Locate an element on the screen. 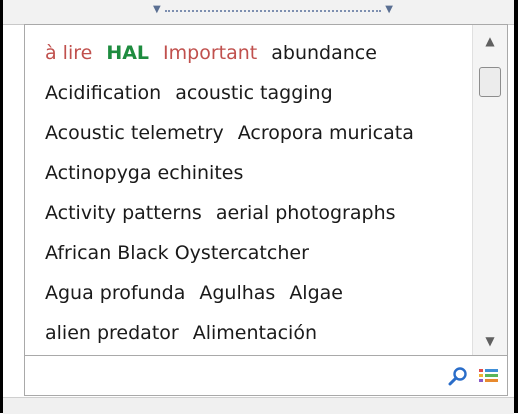  tag-item: Acidification is located at coordinates (103, 93).